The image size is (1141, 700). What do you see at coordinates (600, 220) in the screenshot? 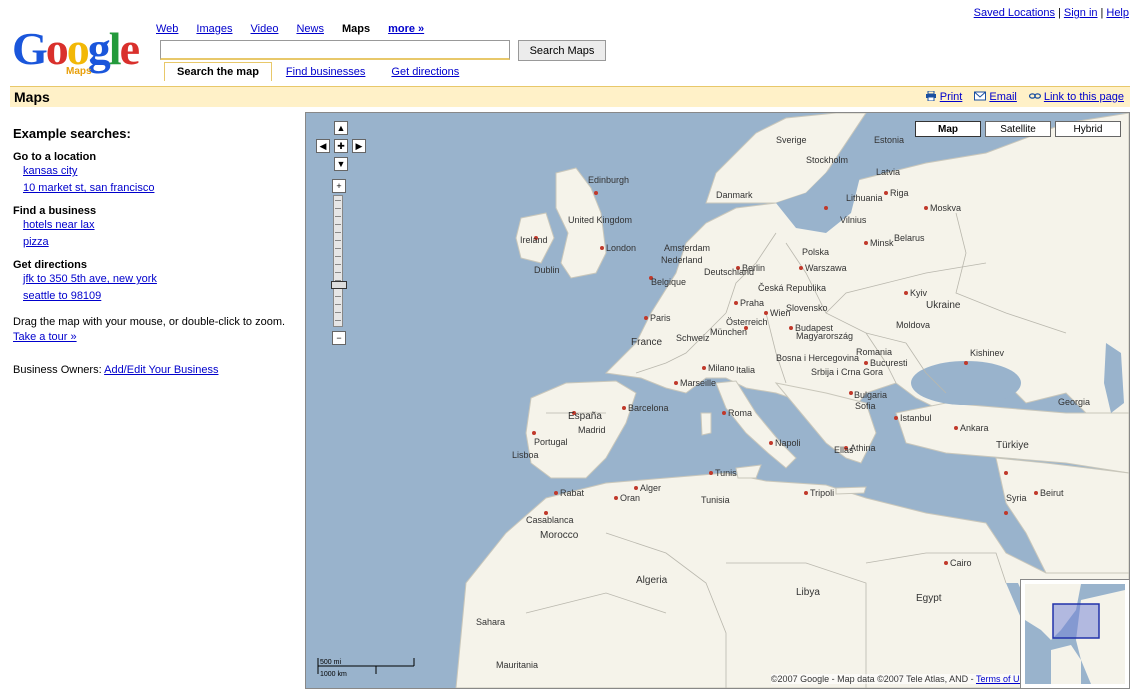
I see `label-united-kingdom: United Kingdom` at bounding box center [600, 220].